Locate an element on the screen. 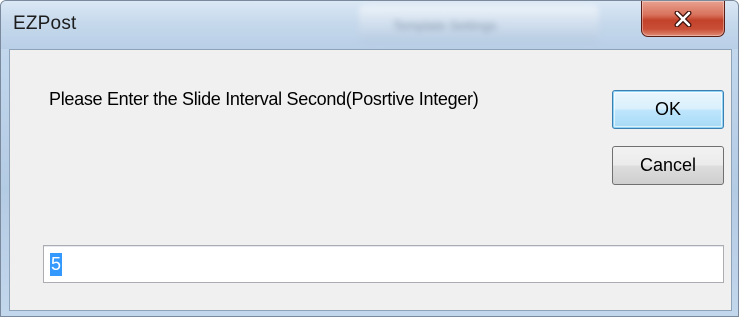 Image resolution: width=739 pixels, height=317 pixels. interval-input: 5 is located at coordinates (383, 264).